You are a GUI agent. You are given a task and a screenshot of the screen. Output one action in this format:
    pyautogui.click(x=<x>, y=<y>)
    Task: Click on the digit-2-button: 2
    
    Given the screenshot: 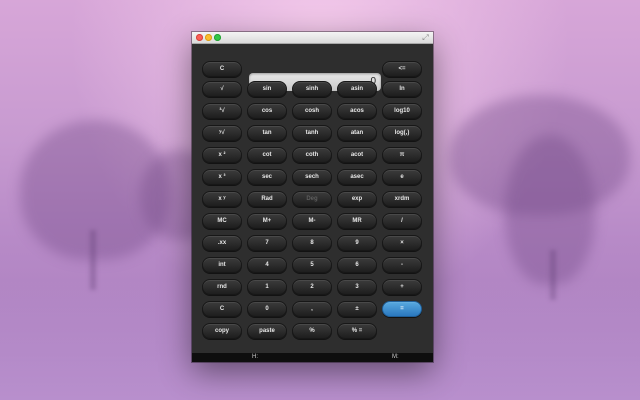 What is the action you would take?
    pyautogui.click(x=312, y=287)
    